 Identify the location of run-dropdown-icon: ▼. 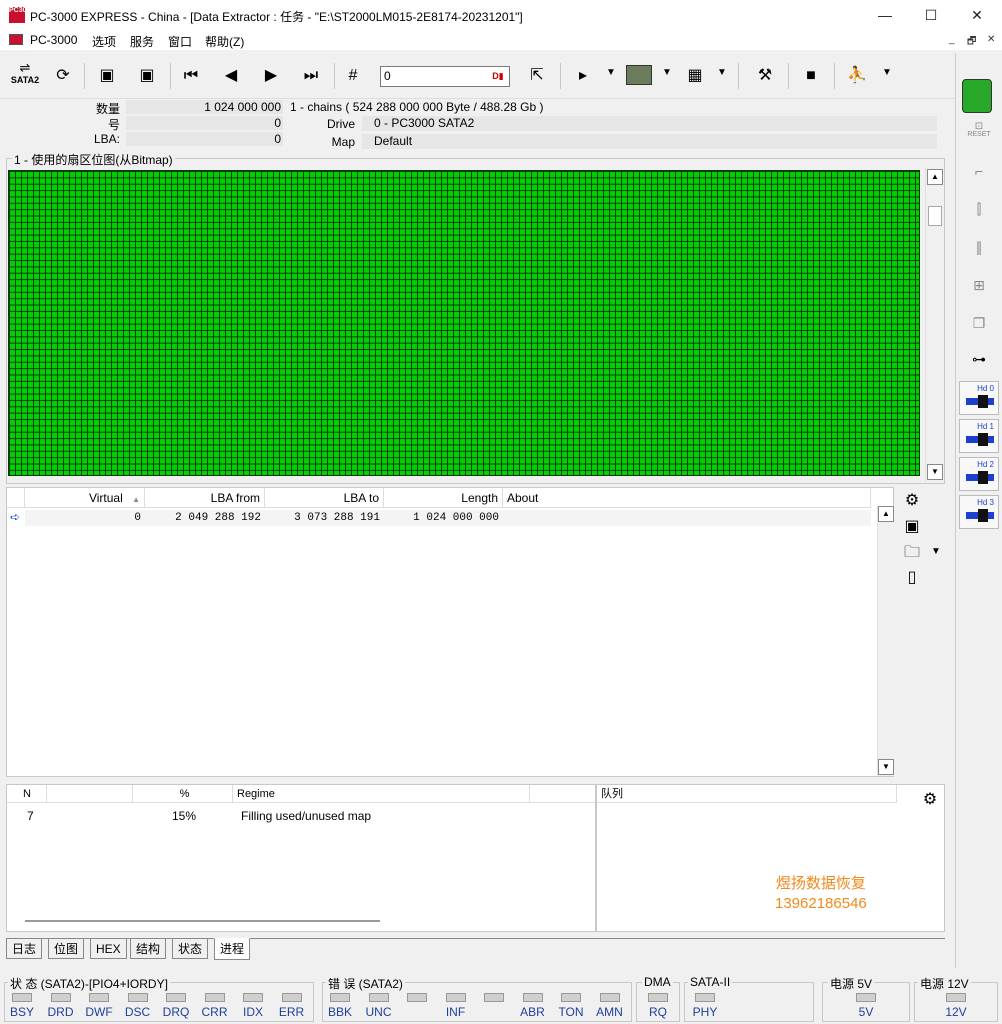
(887, 72).